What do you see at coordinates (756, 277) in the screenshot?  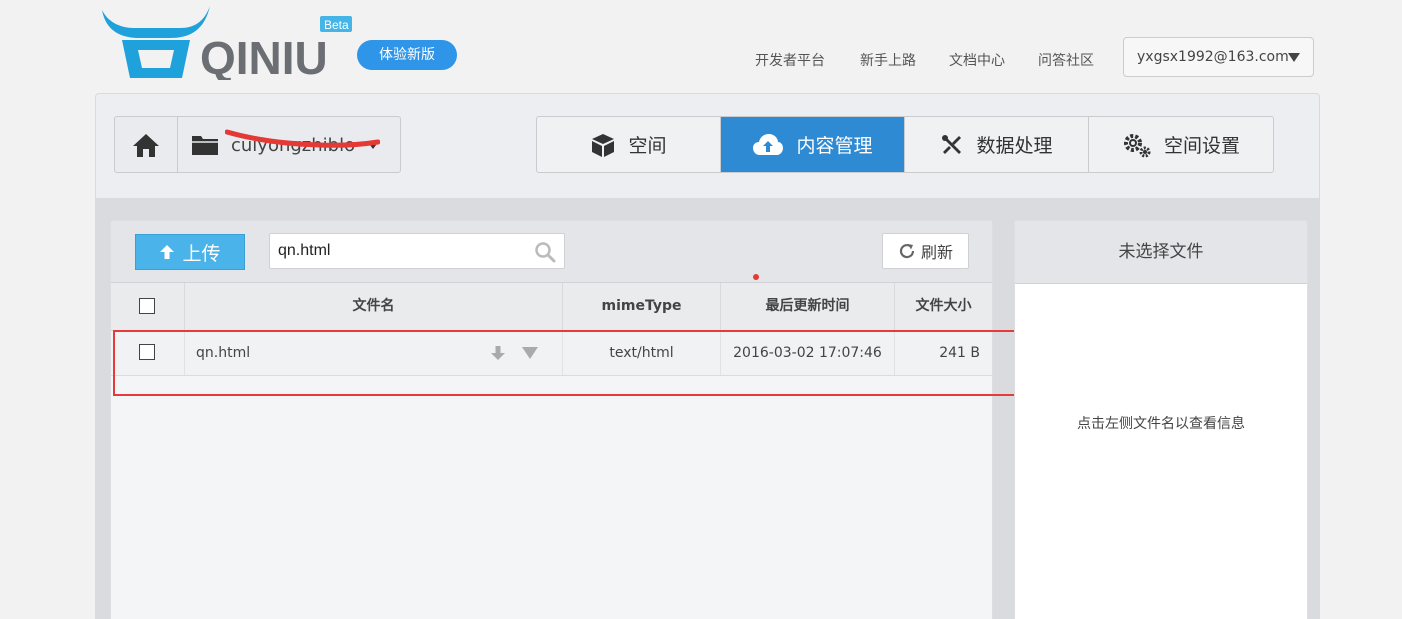 I see `annotation-dot` at bounding box center [756, 277].